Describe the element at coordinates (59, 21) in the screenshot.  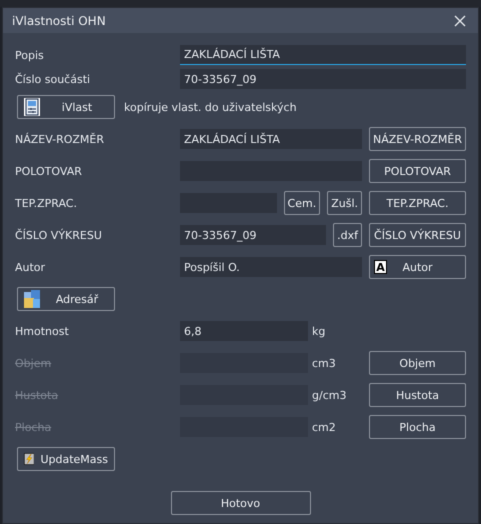
I see `window-title: iVlastnosti OHN` at that location.